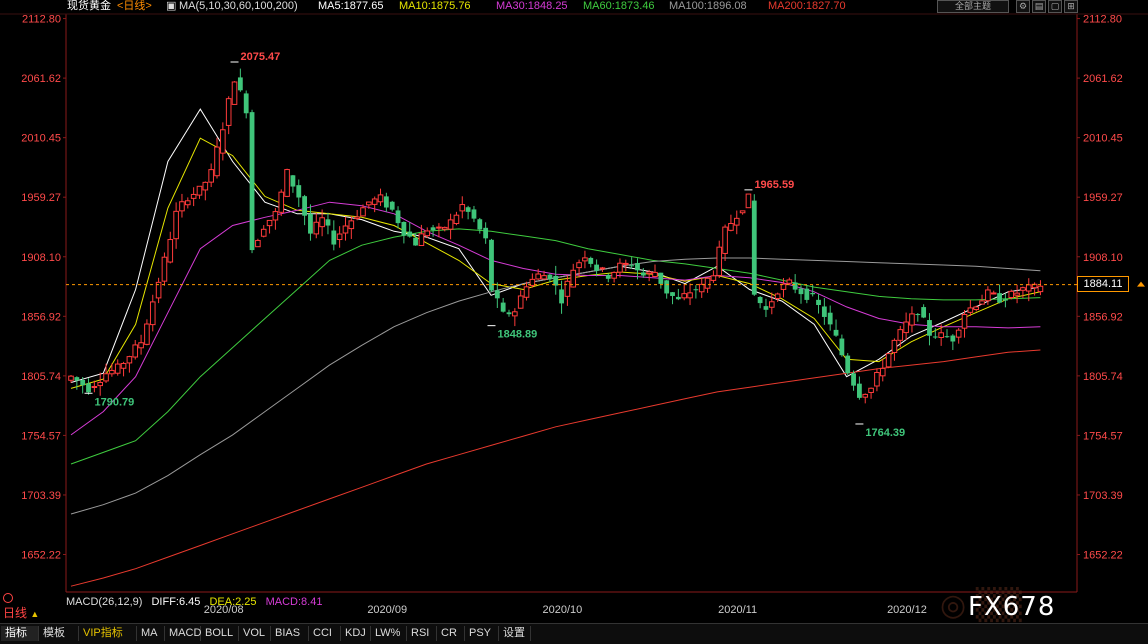 This screenshot has width=1148, height=644. What do you see at coordinates (21, 612) in the screenshot?
I see `period-selector: 日线 ▲` at bounding box center [21, 612].